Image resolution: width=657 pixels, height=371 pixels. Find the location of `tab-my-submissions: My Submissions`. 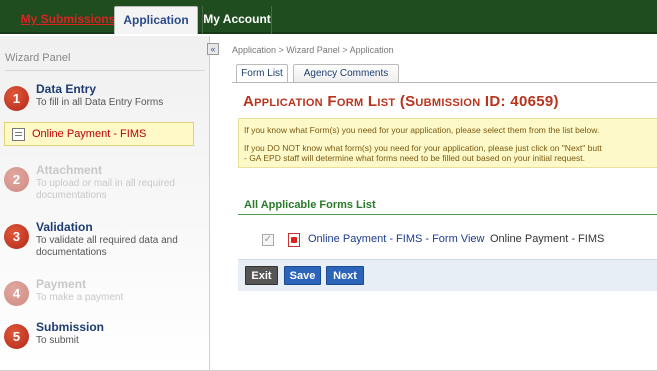

tab-my-submissions: My Submissions is located at coordinates (68, 20).